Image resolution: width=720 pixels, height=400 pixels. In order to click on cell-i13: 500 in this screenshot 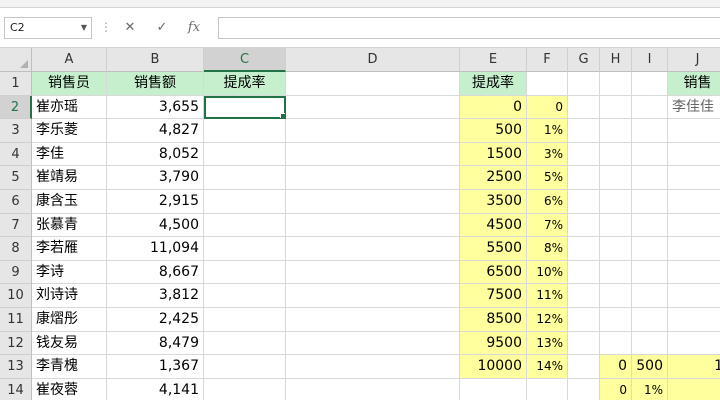, I will do `click(650, 367)`.